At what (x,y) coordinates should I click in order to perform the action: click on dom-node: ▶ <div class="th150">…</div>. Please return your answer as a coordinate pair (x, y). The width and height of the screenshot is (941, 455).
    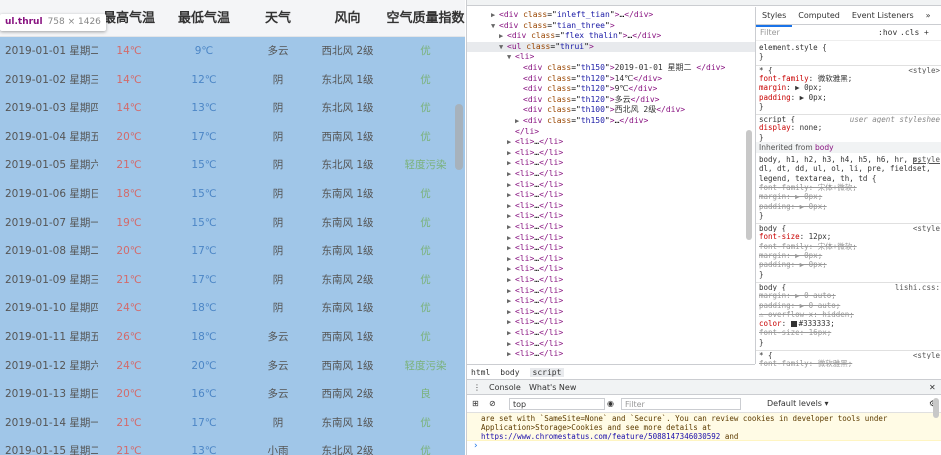
    Looking at the image, I should click on (611, 121).